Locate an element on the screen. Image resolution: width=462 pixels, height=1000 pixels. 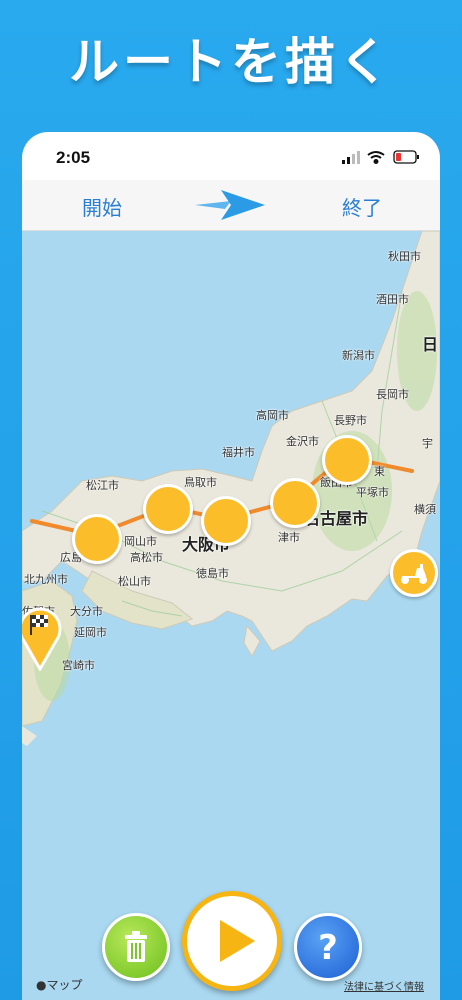
city-label: 酒田市 is located at coordinates (392, 299).